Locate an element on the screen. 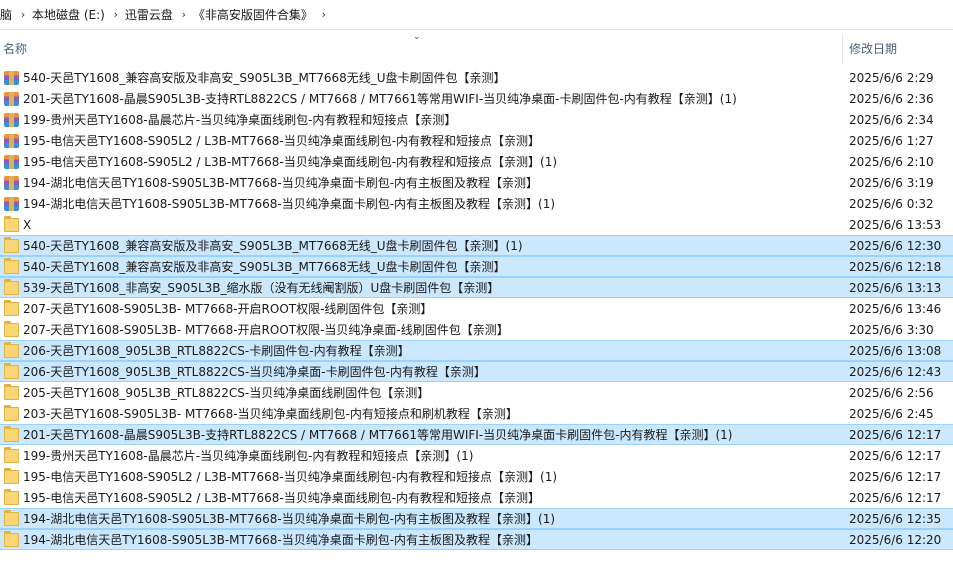 The height and width of the screenshot is (564, 953). file-date: 2025/6/6 13:46 is located at coordinates (895, 309).